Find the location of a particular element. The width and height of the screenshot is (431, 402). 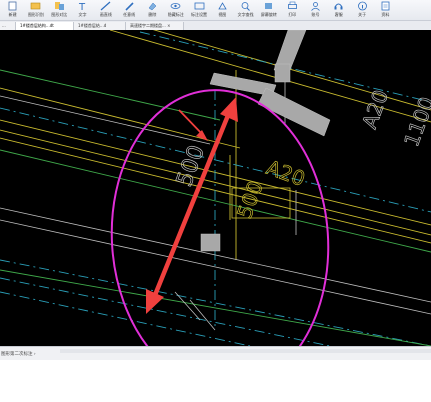

toolbar-button-label: 图形对比 is located at coordinates (59, 14).